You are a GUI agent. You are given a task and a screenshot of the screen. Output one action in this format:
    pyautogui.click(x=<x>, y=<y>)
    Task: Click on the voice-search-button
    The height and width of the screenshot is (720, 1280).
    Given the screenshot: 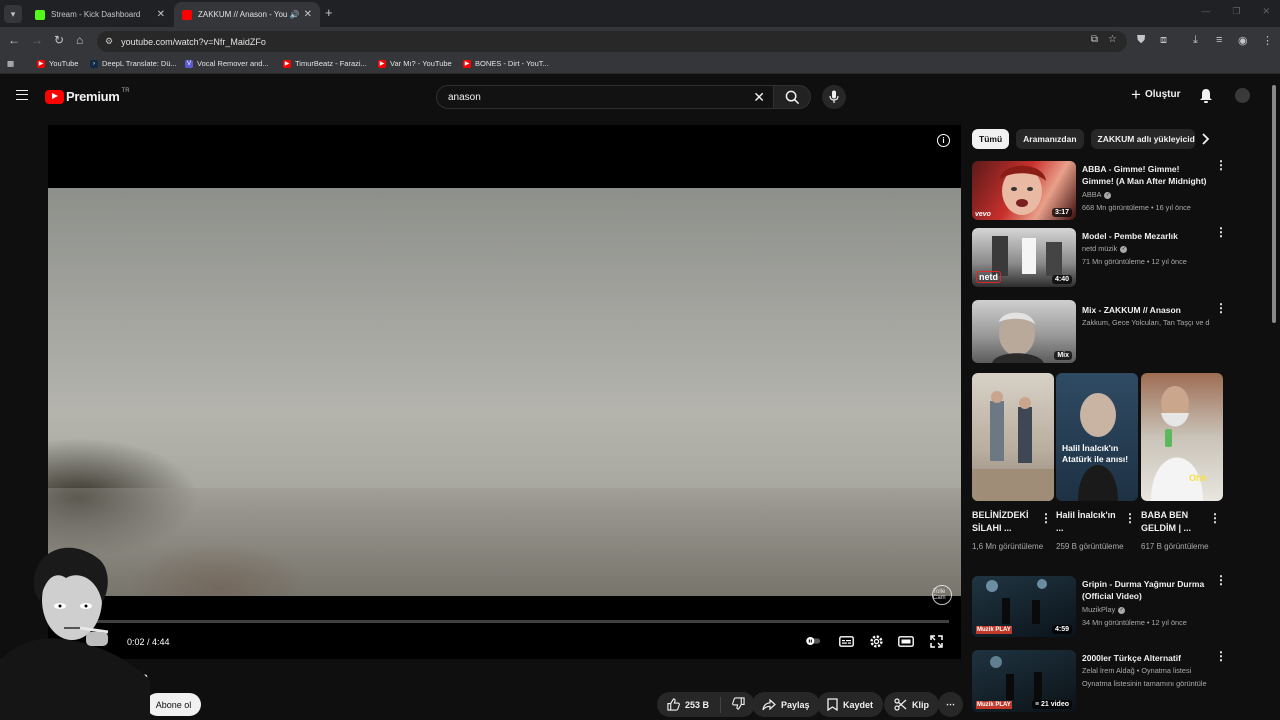 What is the action you would take?
    pyautogui.click(x=834, y=97)
    